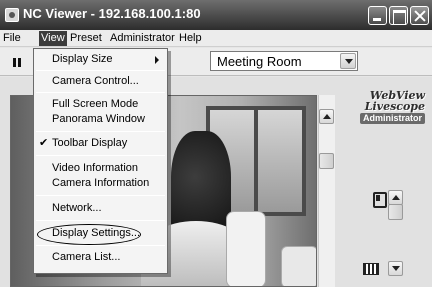 This screenshot has width=432, height=287. Describe the element at coordinates (326, 116) in the screenshot. I see `tilt-up-button` at that location.